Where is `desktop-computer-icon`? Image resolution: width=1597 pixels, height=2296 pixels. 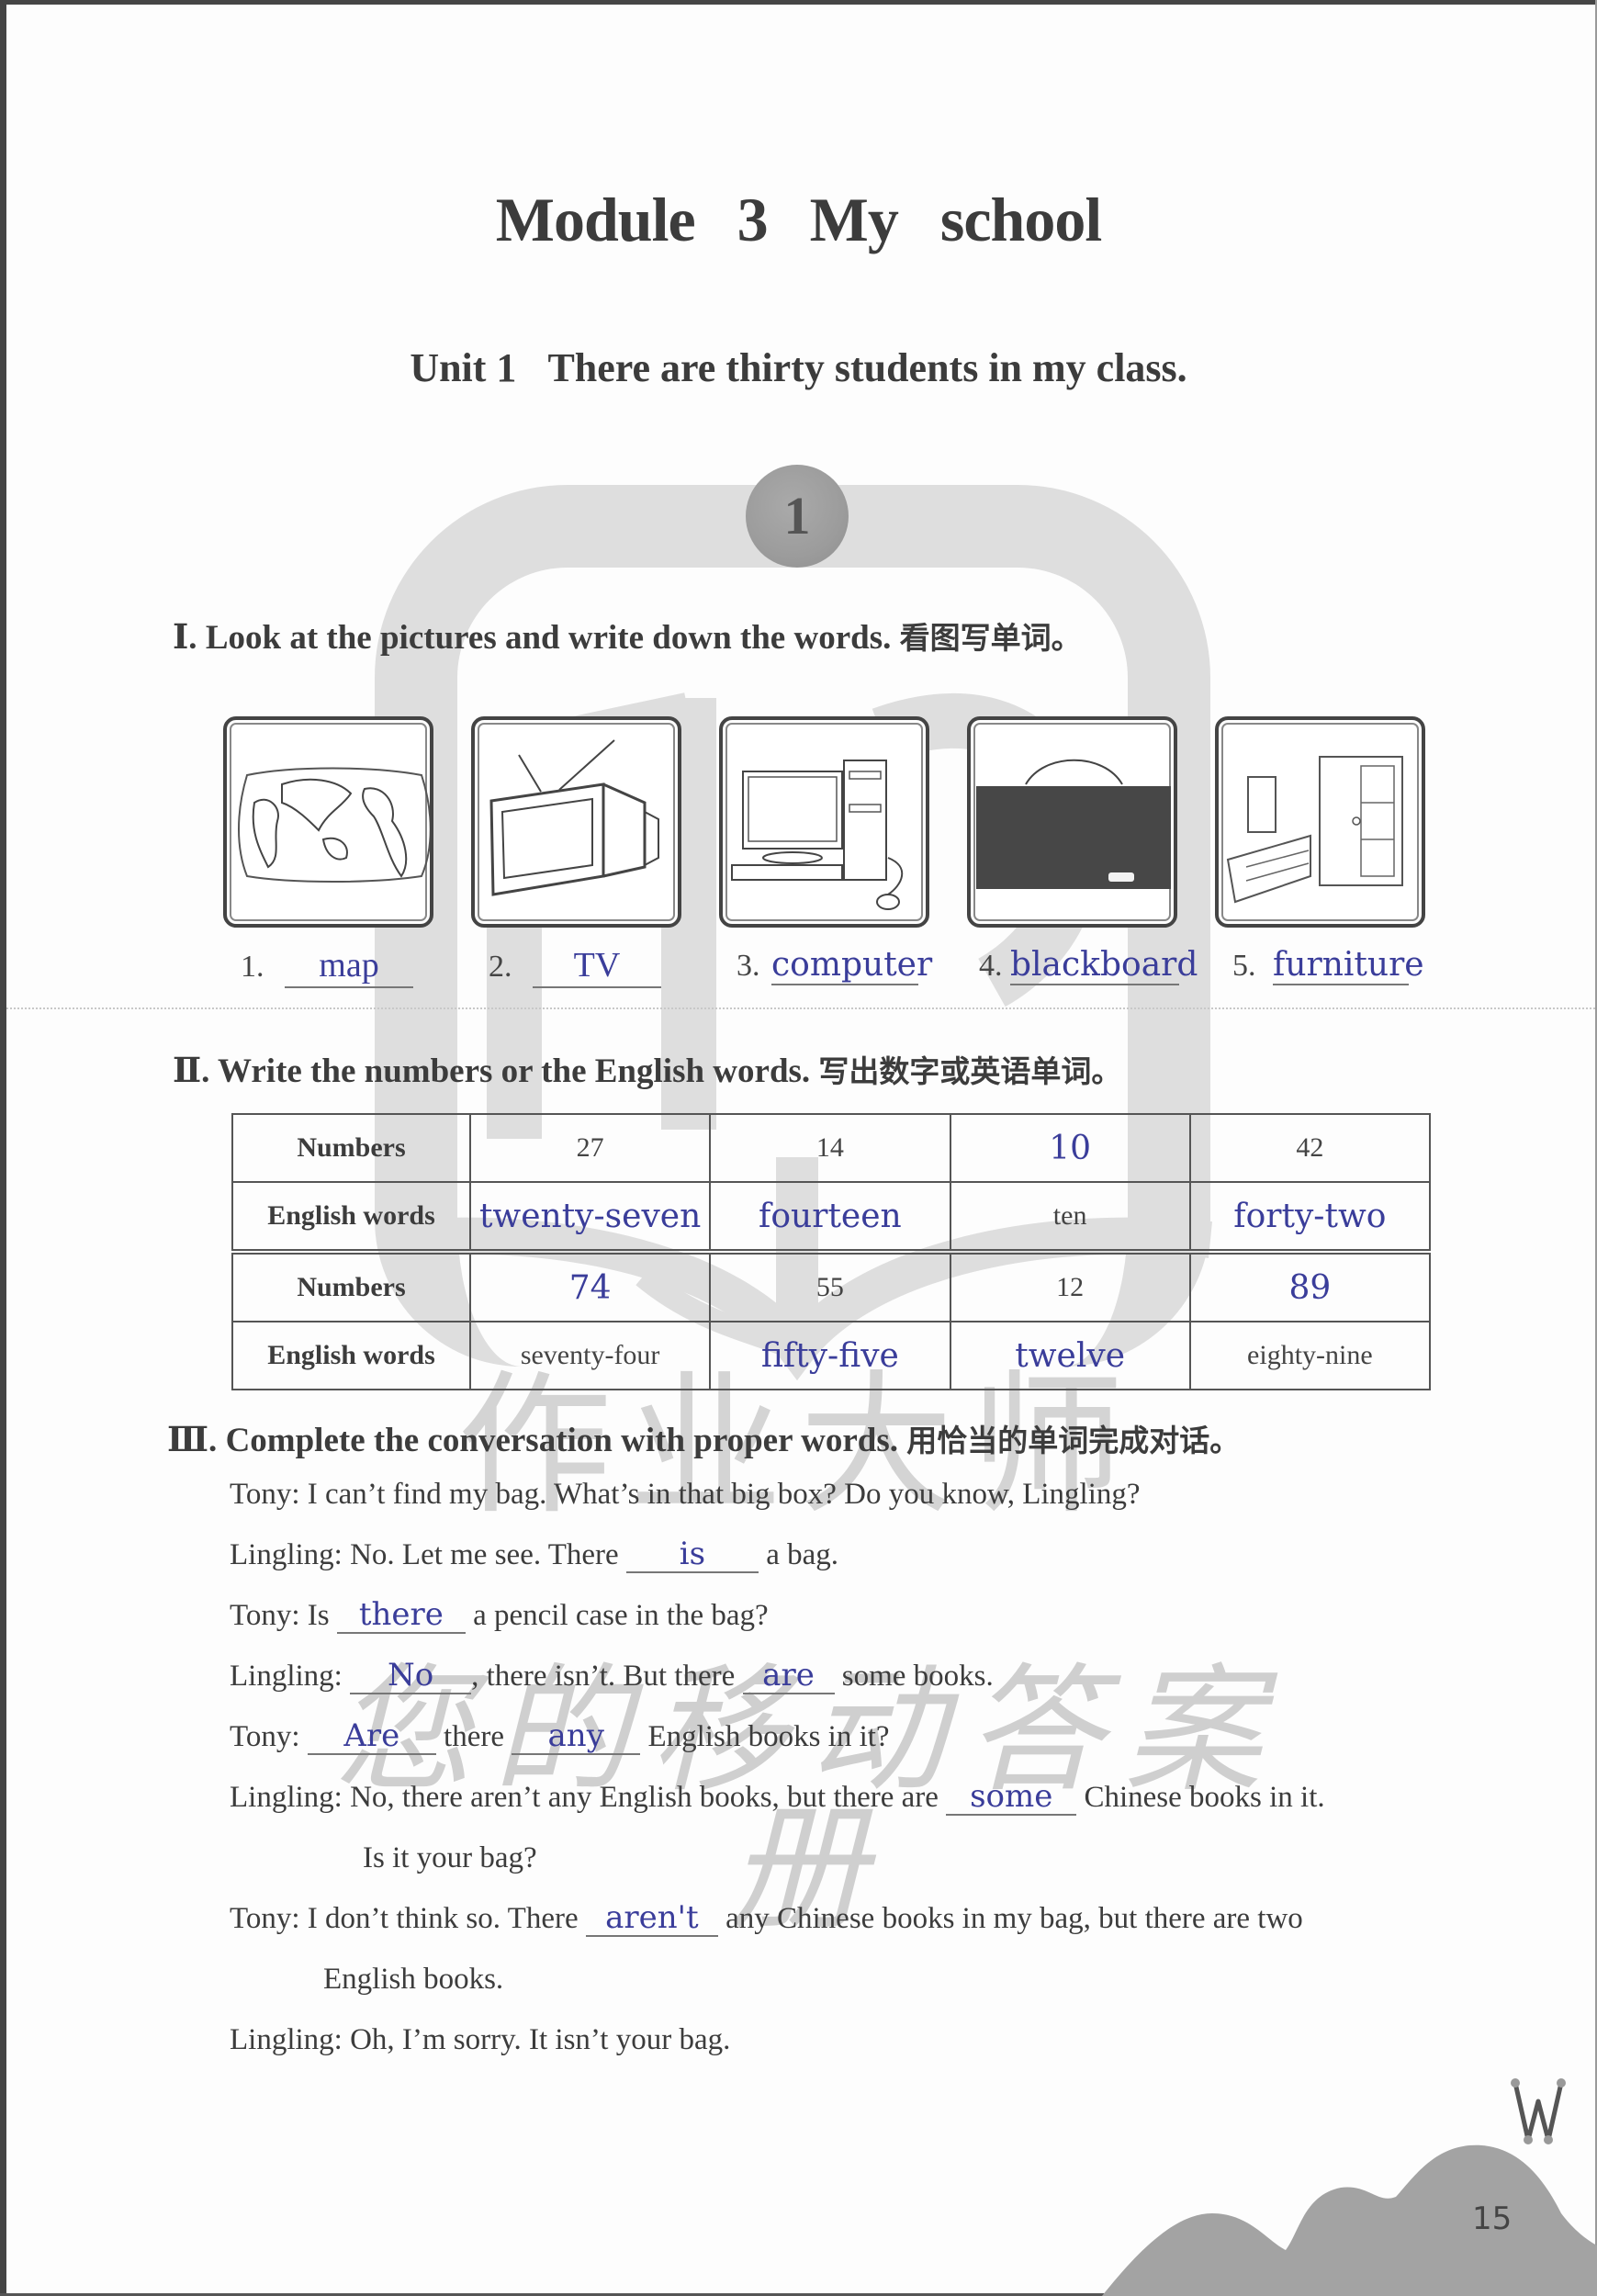
desktop-computer-icon is located at coordinates (817, 835).